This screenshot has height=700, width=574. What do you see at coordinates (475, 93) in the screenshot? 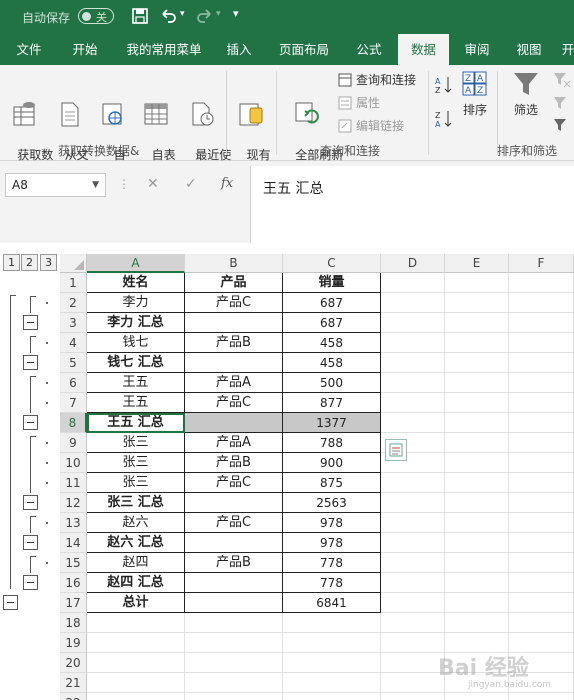
I see `sort-button: Z A A Z 排序` at bounding box center [475, 93].